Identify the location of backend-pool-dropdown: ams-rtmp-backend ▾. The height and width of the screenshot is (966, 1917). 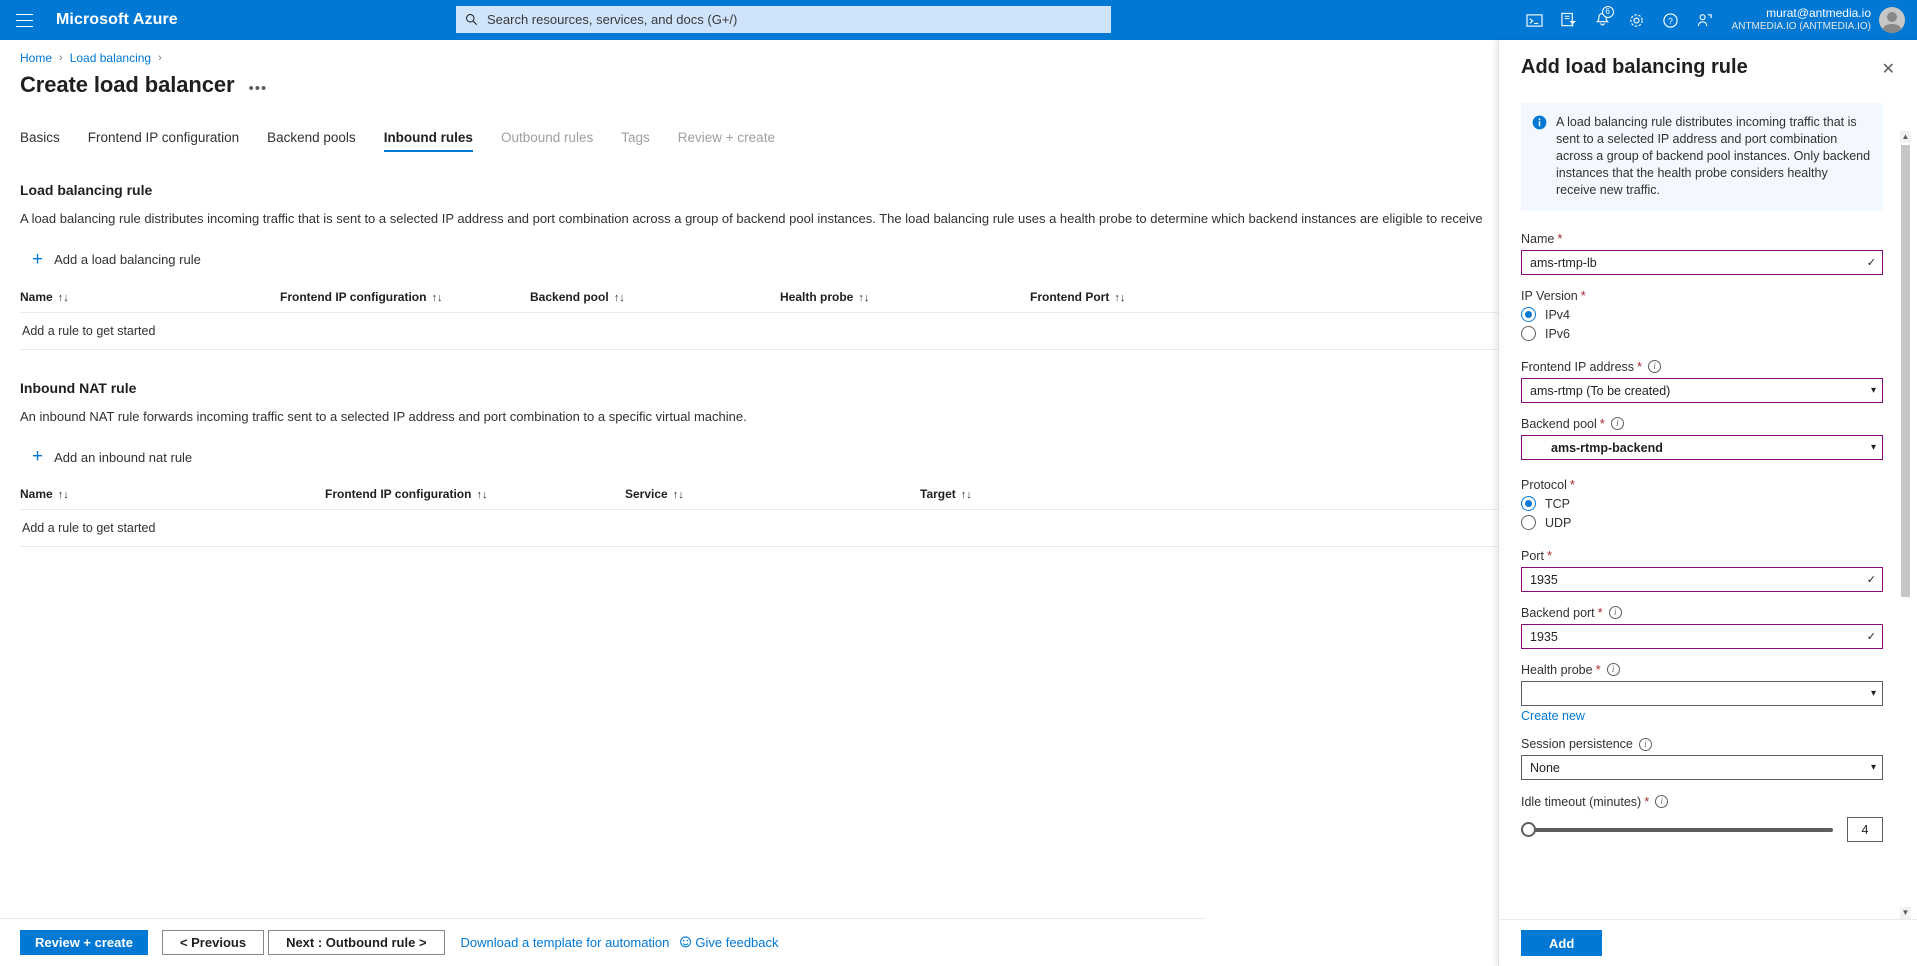
(1702, 447).